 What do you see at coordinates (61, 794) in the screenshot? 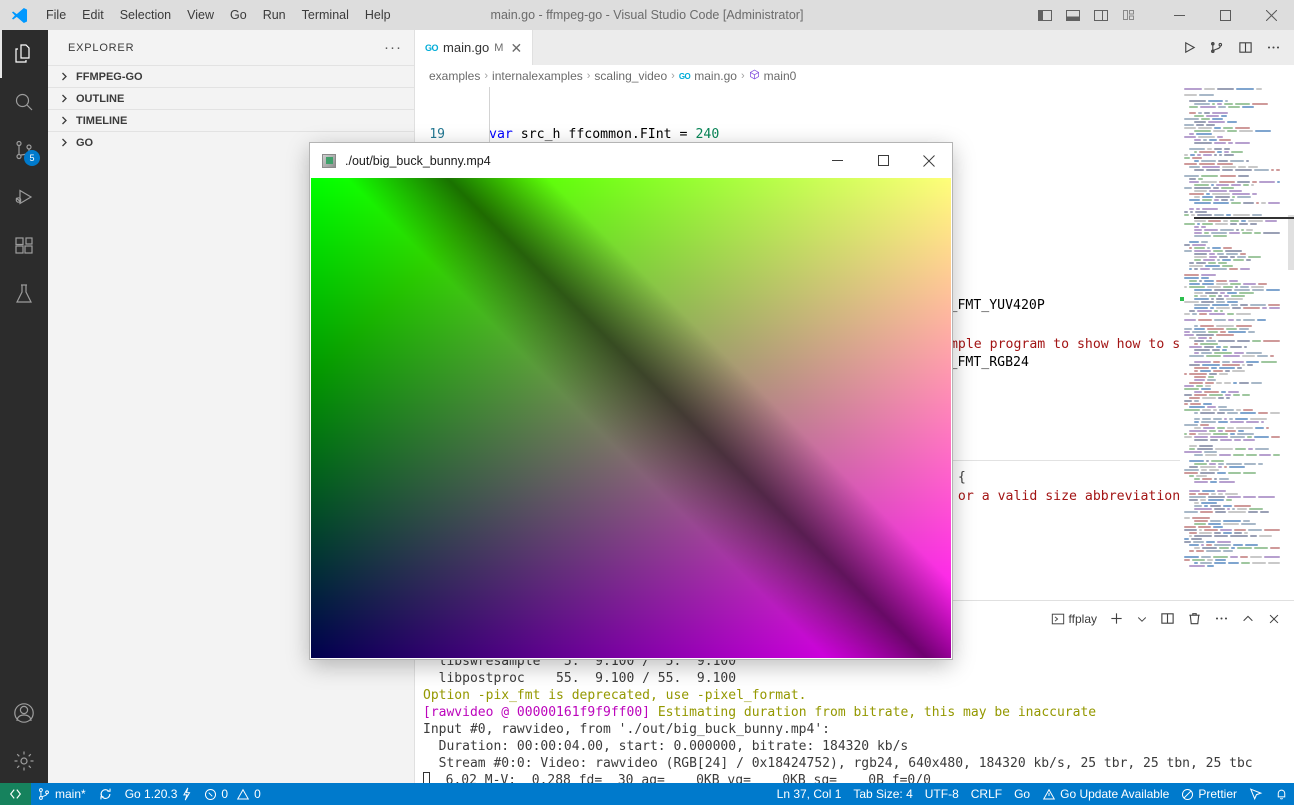
I see `status-branch: main*` at bounding box center [61, 794].